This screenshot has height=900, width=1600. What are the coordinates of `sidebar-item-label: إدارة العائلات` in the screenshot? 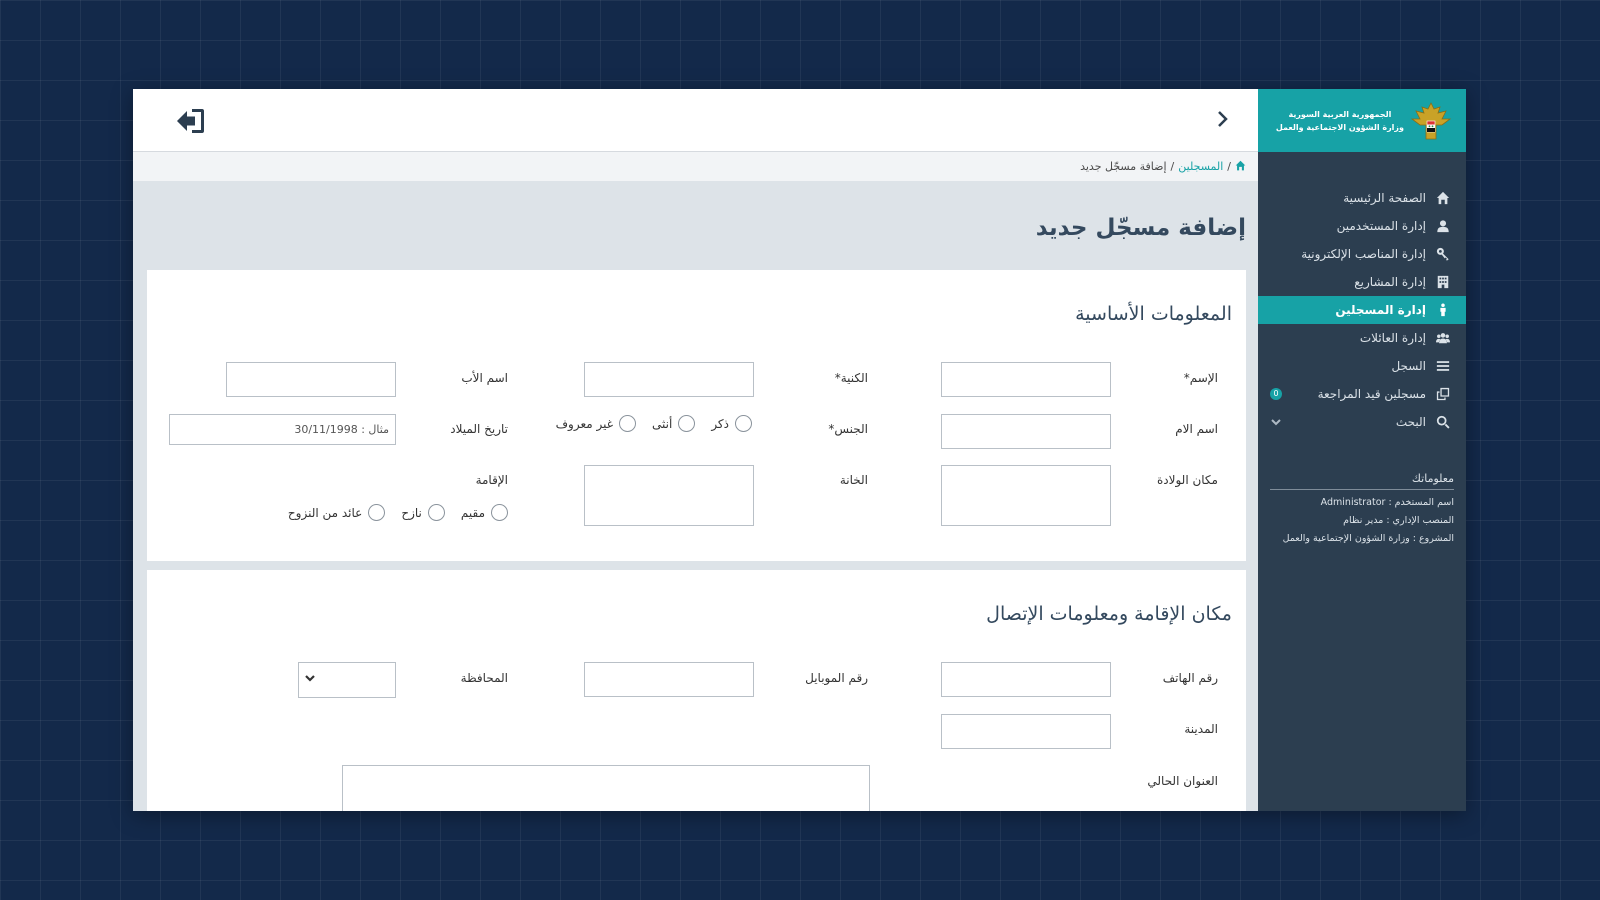 It's located at (1392, 338).